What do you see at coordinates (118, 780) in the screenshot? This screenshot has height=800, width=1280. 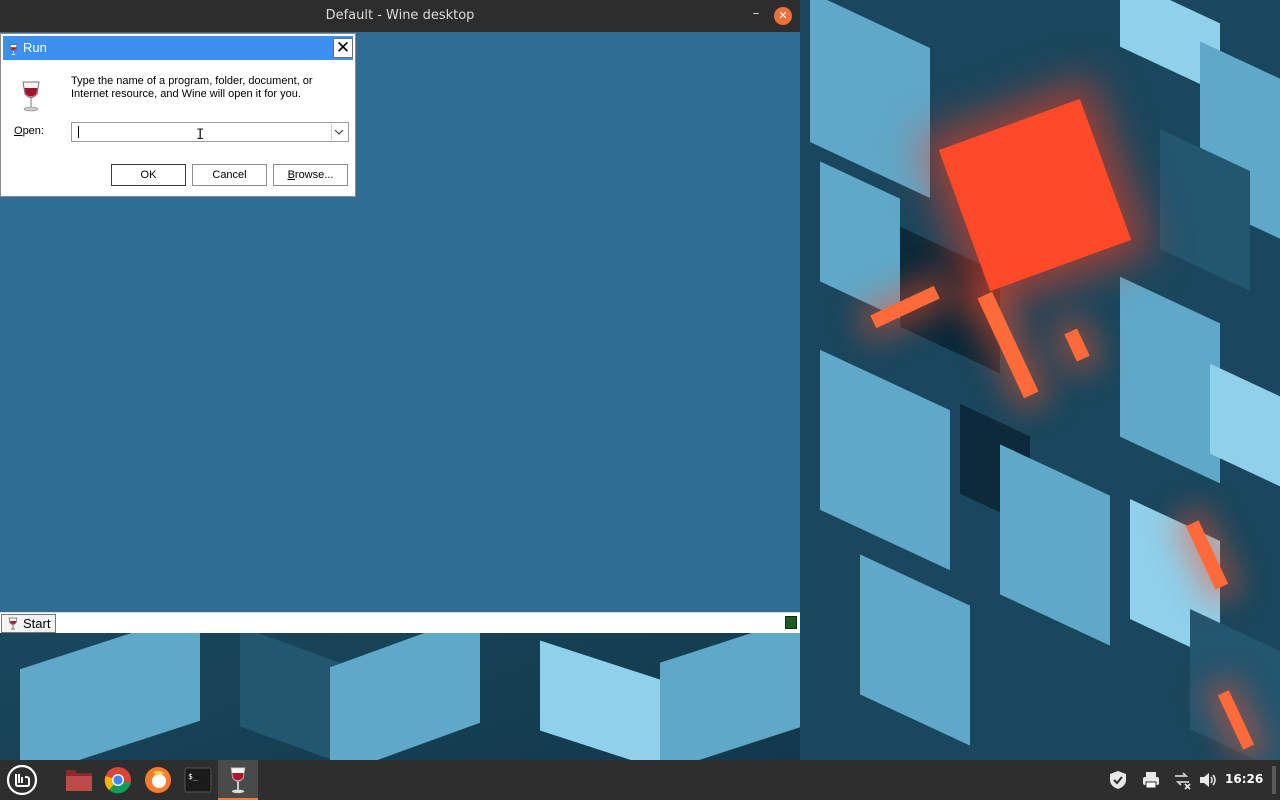 I see `chrome-icon` at bounding box center [118, 780].